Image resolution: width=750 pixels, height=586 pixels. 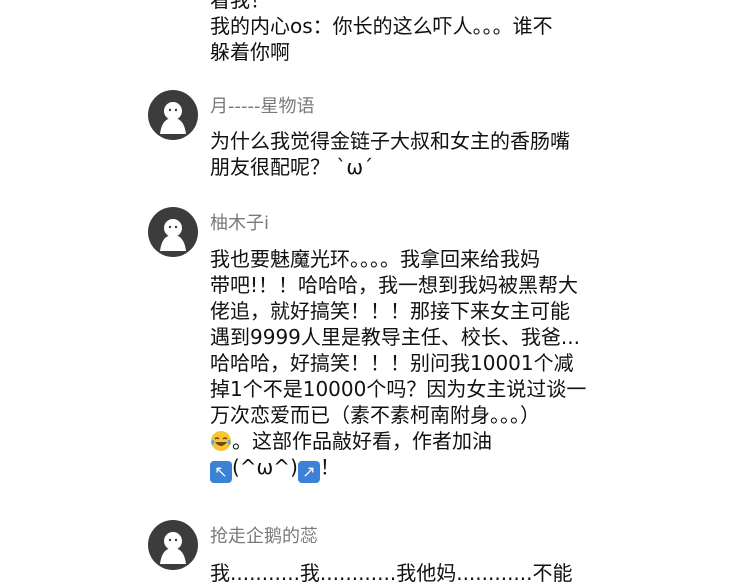 I want to click on comment-line: ↖ (^ω^) ↗！, so click(x=420, y=468).